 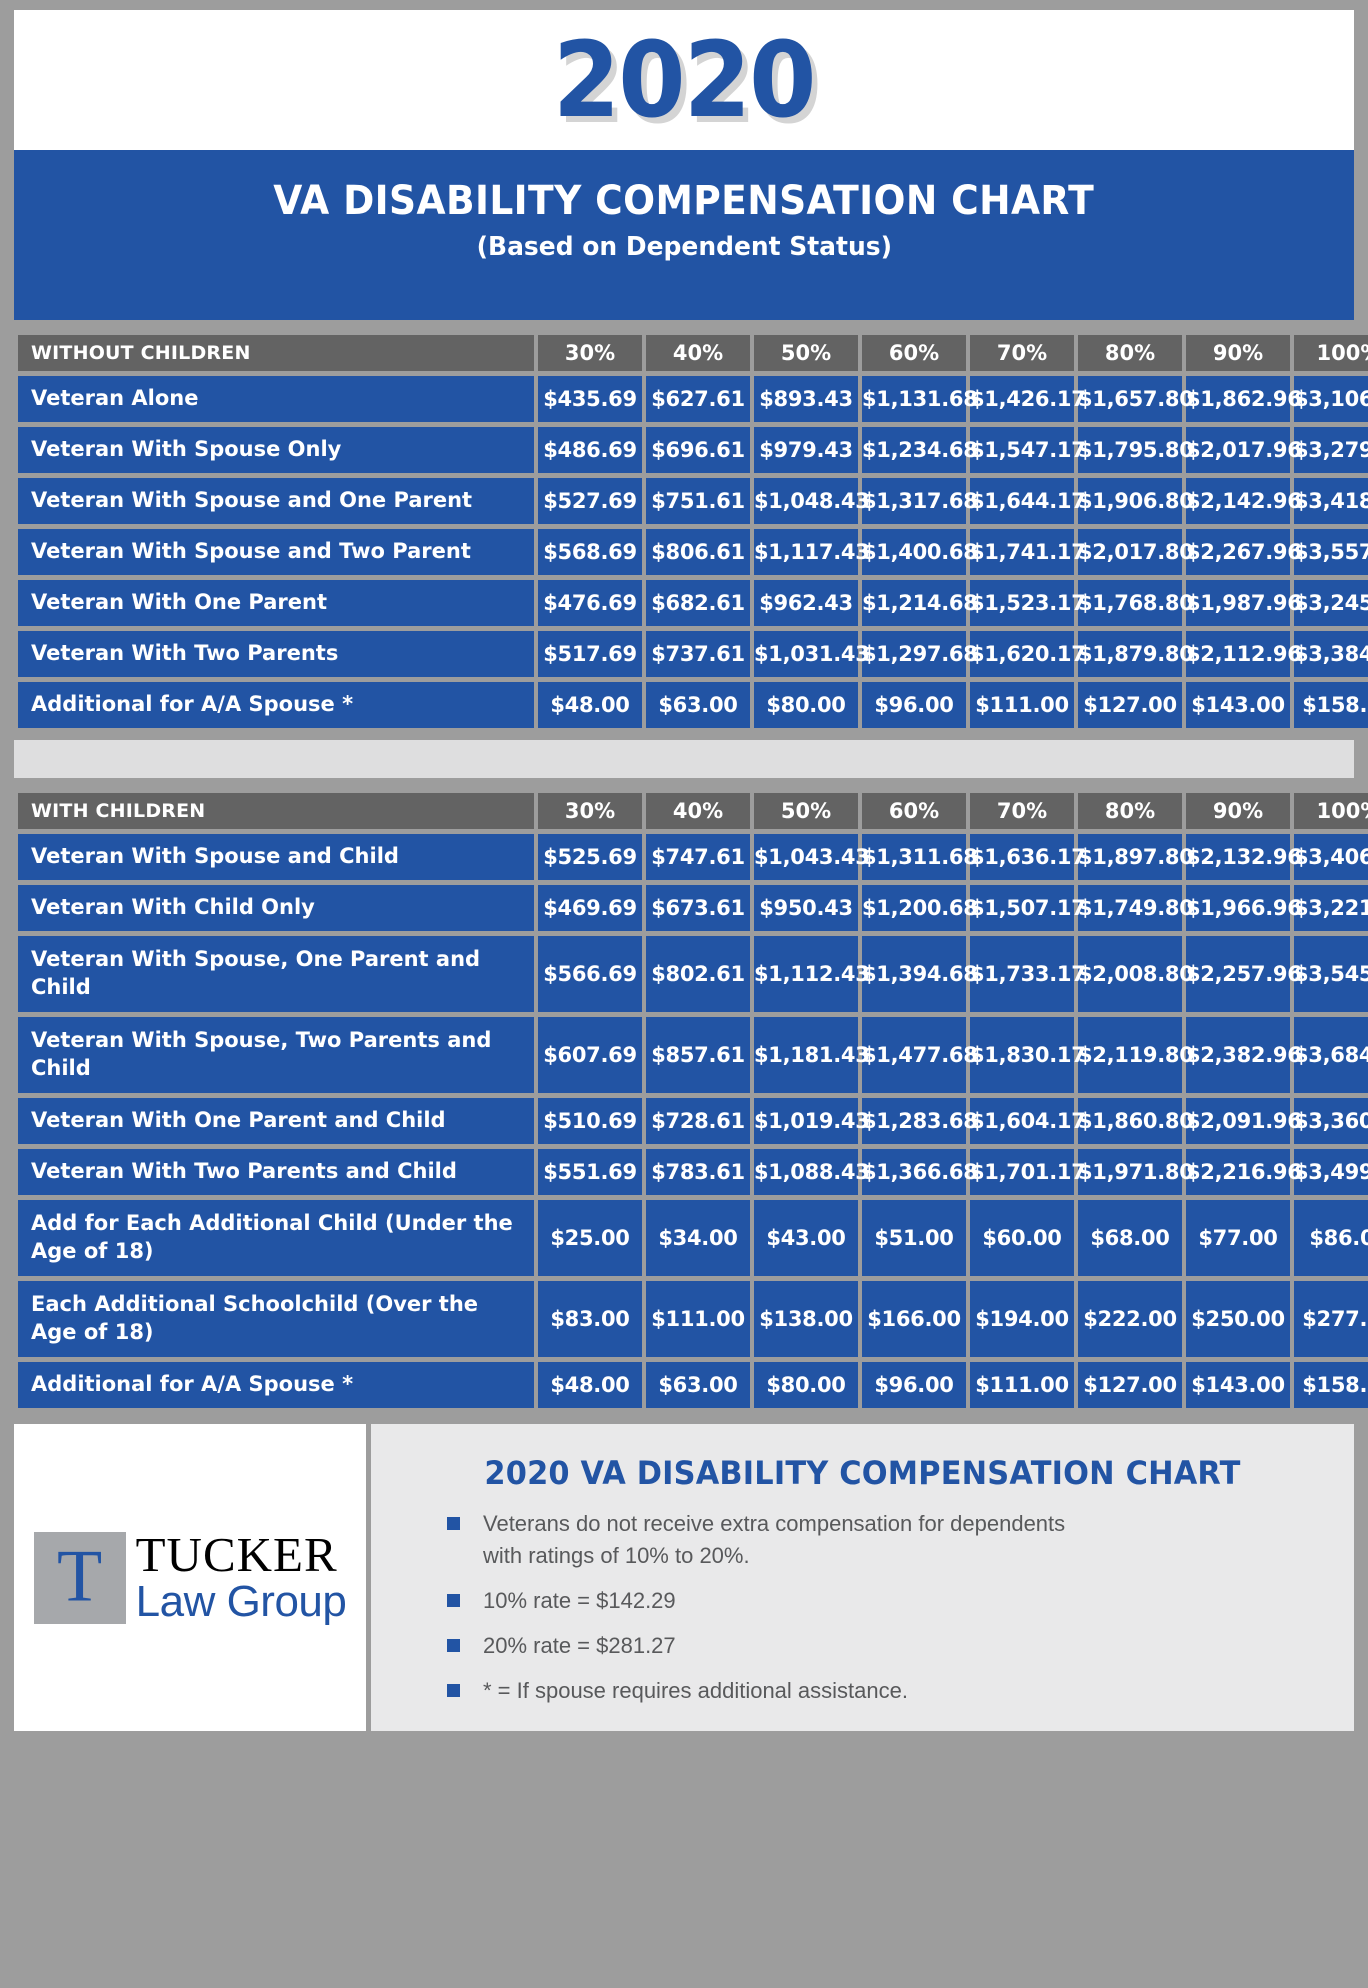 I want to click on rate-cell: $1,768.80, so click(x=1136, y=603).